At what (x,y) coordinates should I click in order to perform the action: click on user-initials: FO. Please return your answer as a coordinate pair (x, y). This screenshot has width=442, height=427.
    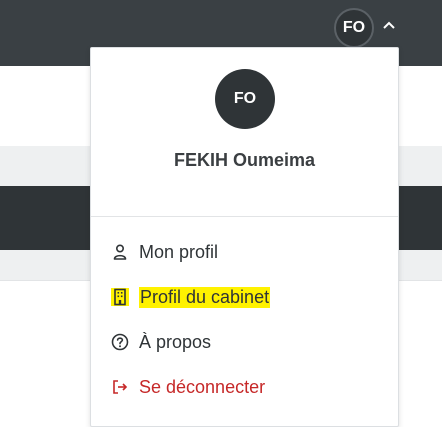
    Looking at the image, I should click on (354, 27).